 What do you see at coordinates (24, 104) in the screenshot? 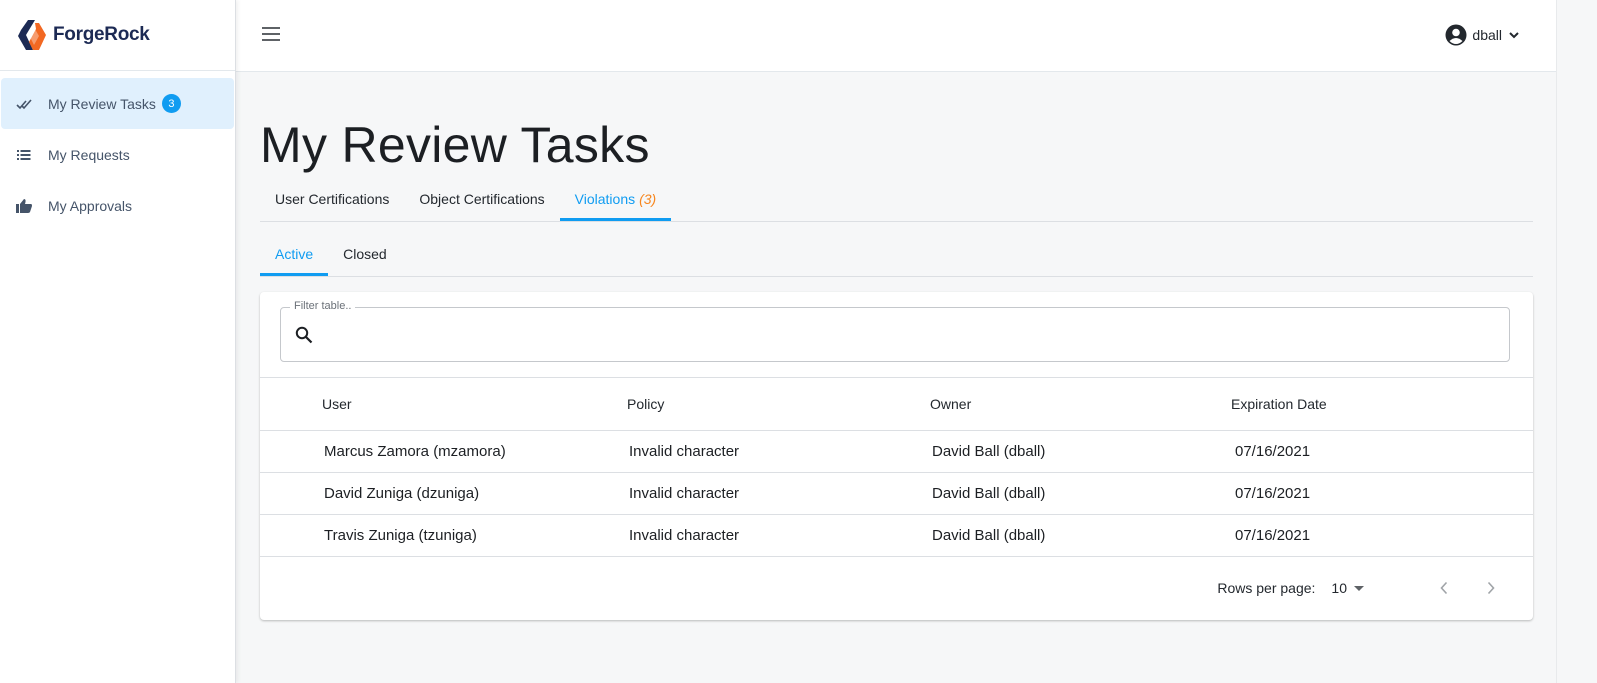
I see `double-check-icon` at bounding box center [24, 104].